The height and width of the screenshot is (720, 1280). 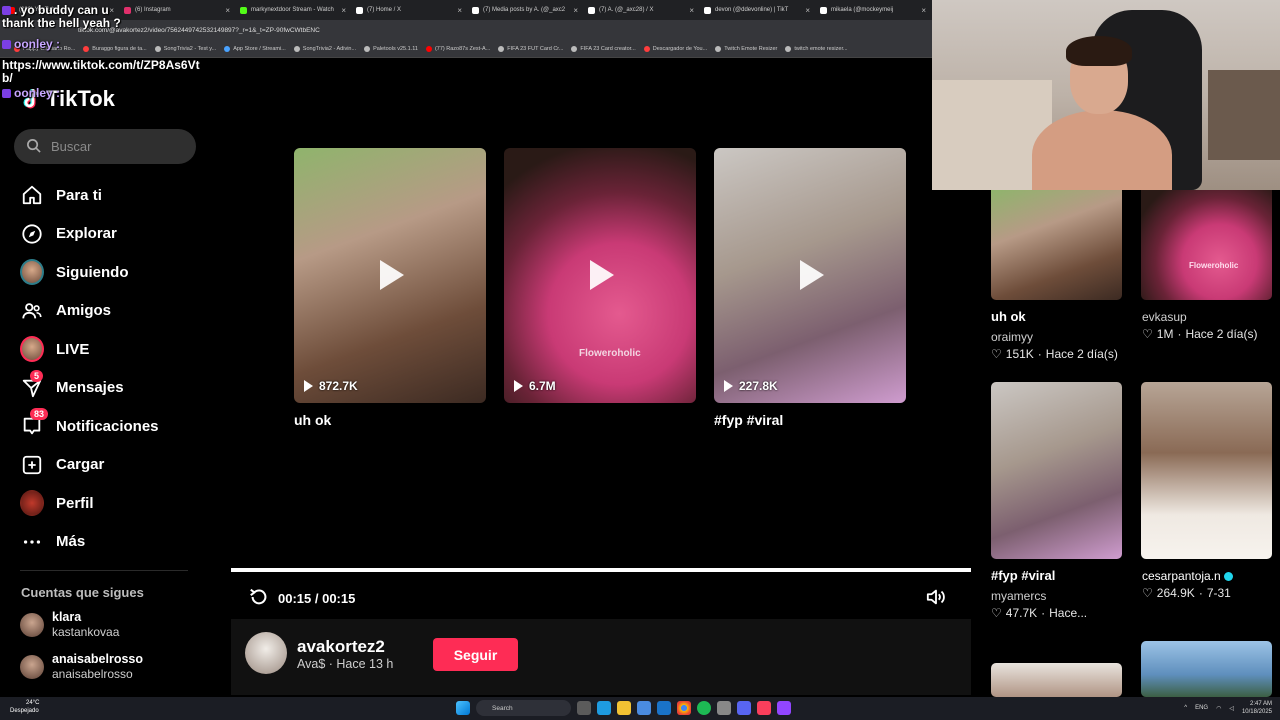 What do you see at coordinates (89, 388) in the screenshot?
I see `sidebar-item-mensajes: 5 Mensajes` at bounding box center [89, 388].